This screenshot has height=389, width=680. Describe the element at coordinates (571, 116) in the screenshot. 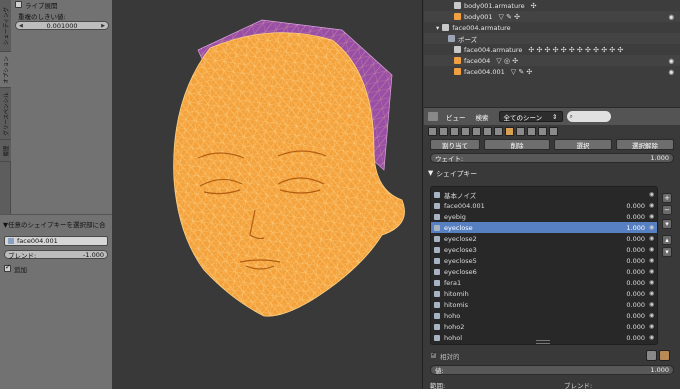

I see `search-icon: ⌕` at that location.